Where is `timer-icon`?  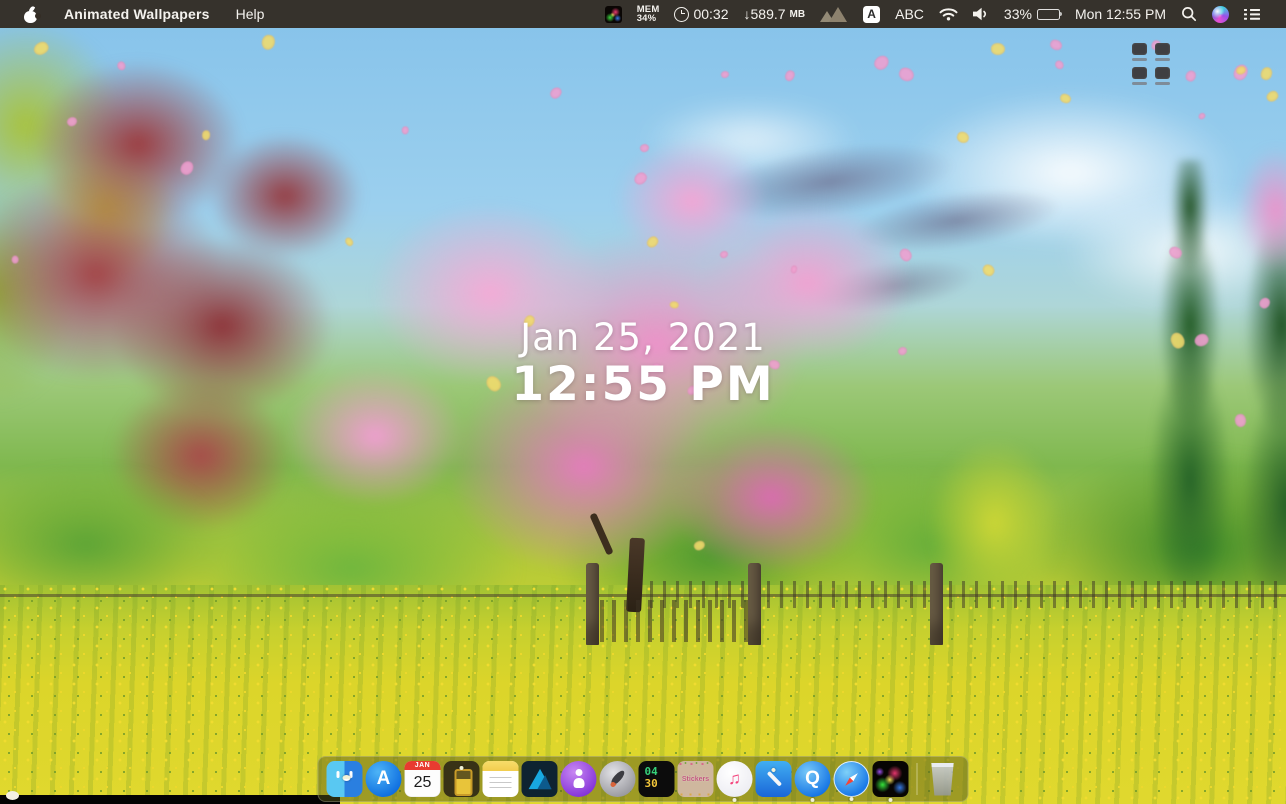
timer-icon is located at coordinates (682, 14).